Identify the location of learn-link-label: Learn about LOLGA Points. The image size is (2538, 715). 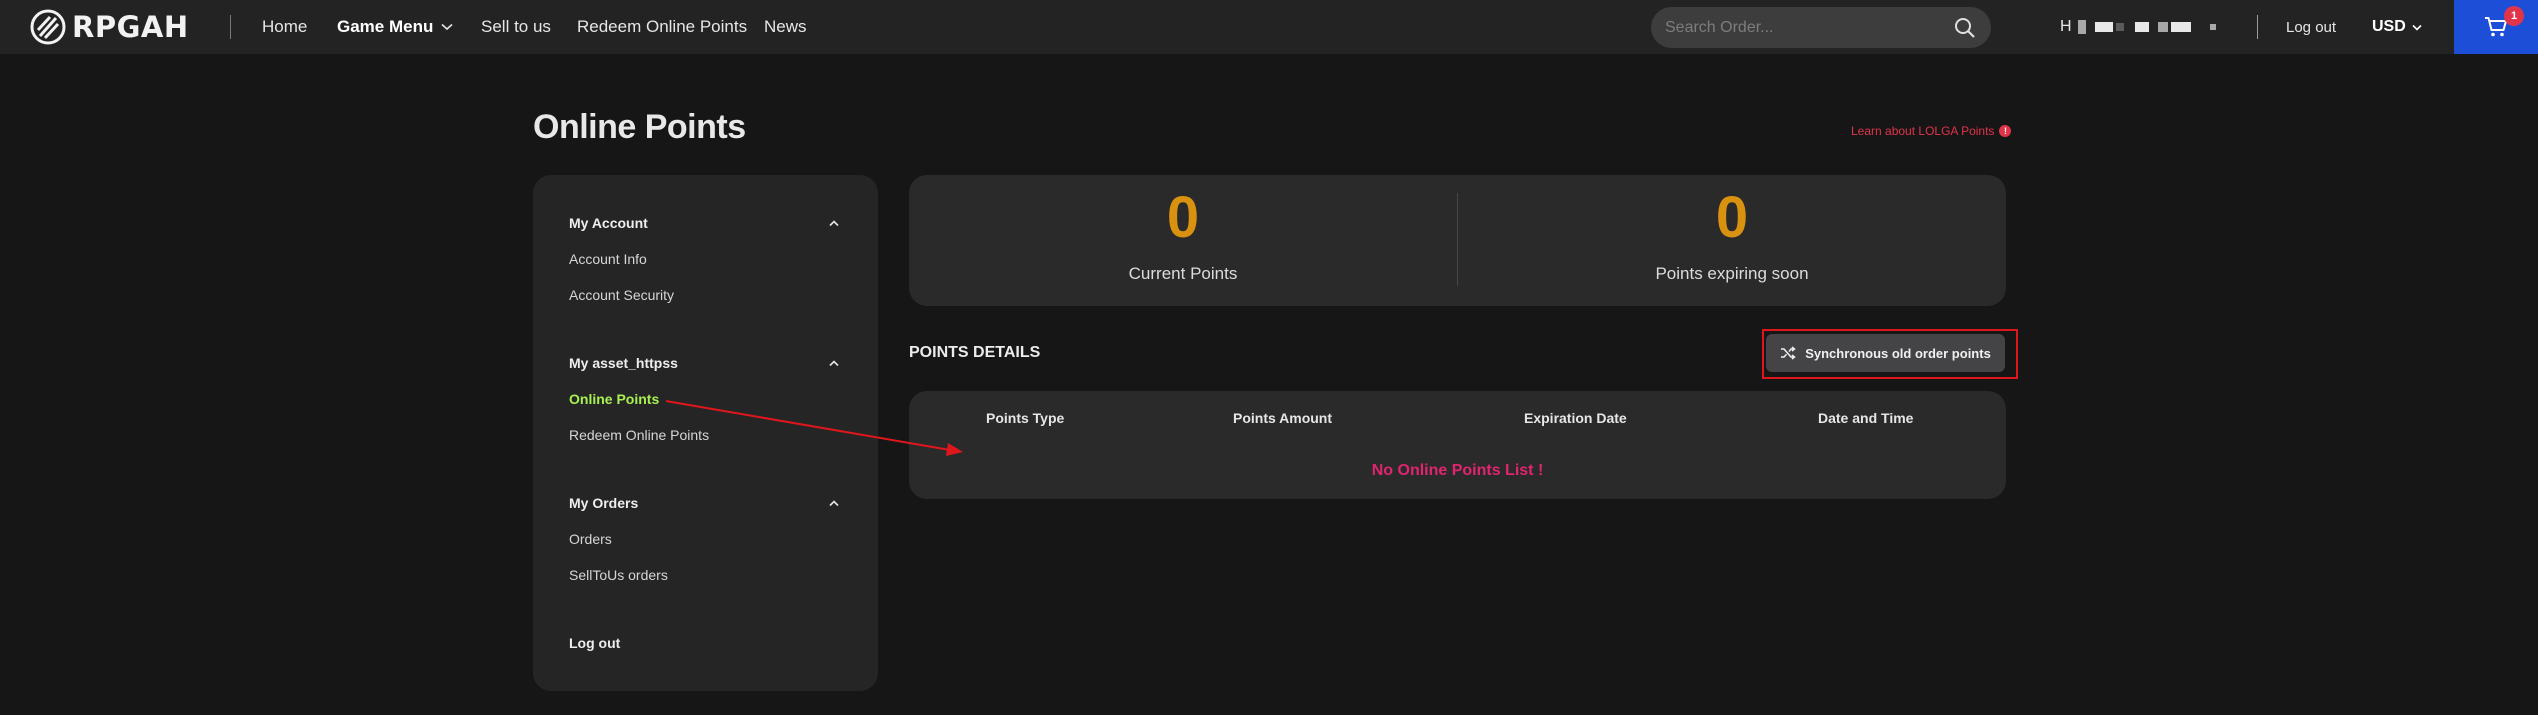
(1923, 131).